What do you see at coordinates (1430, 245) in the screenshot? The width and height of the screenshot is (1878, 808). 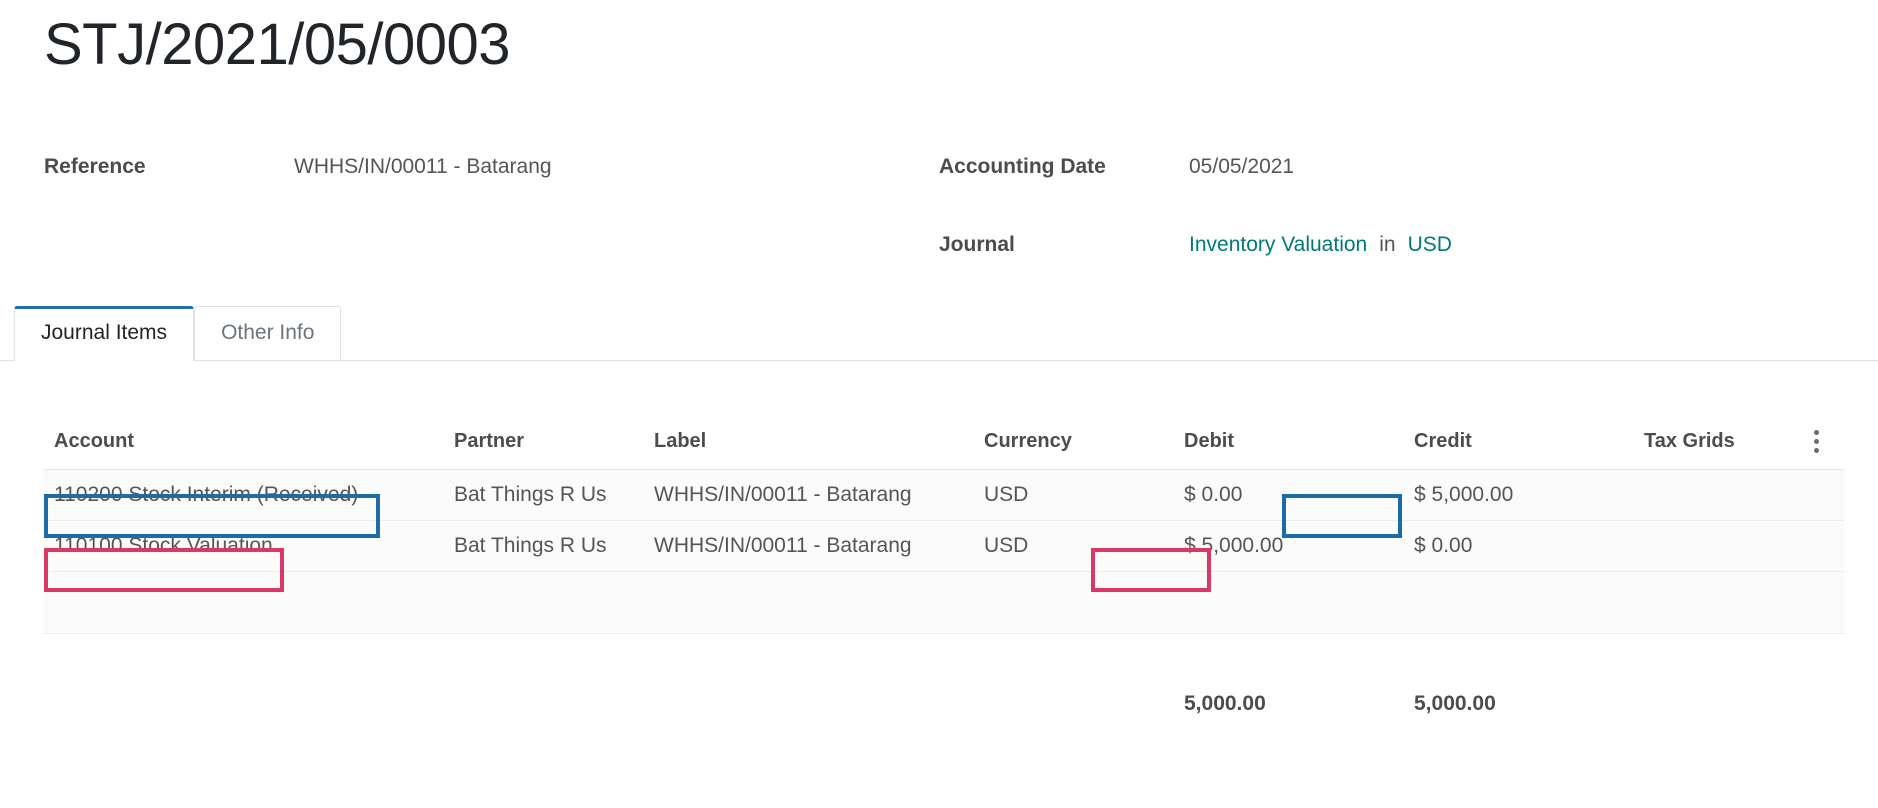 I see `journal-currency-link: USD` at bounding box center [1430, 245].